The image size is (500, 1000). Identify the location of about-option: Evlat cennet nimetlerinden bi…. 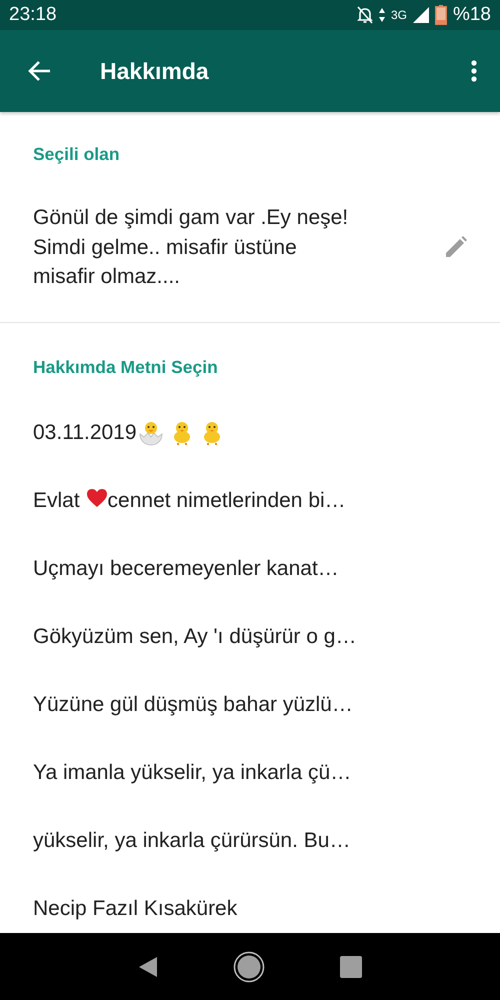
(250, 500).